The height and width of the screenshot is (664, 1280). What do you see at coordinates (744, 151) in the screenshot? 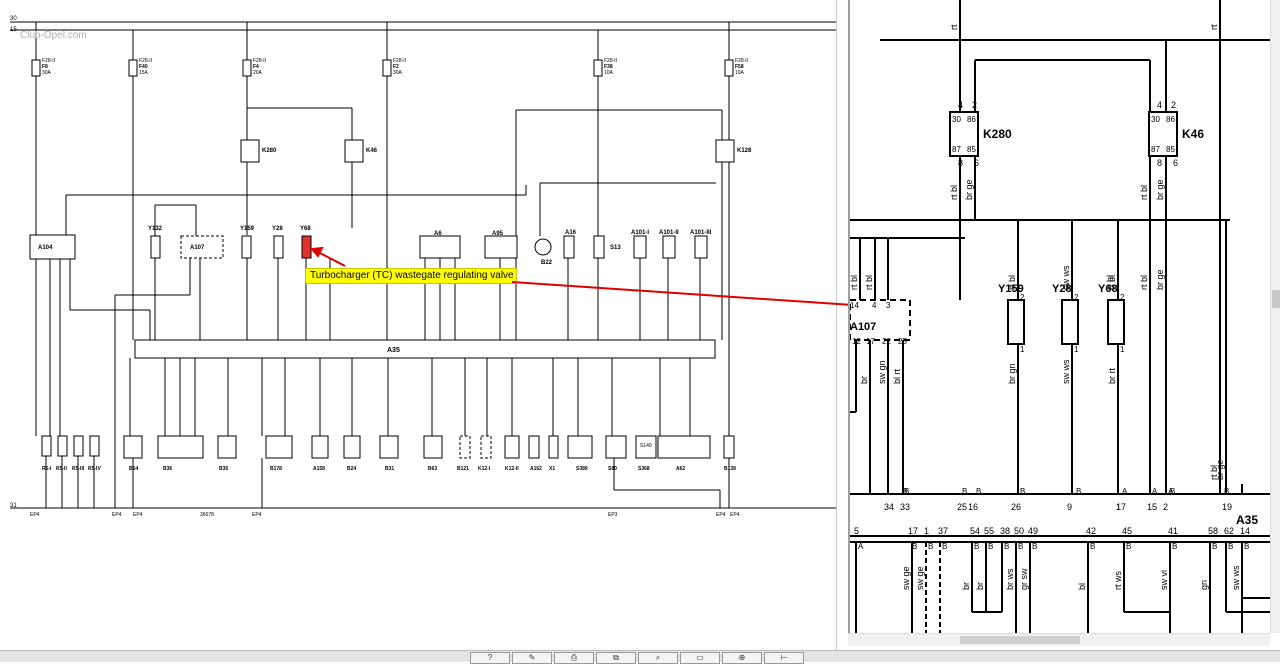
I see `relay-label: K128` at bounding box center [744, 151].